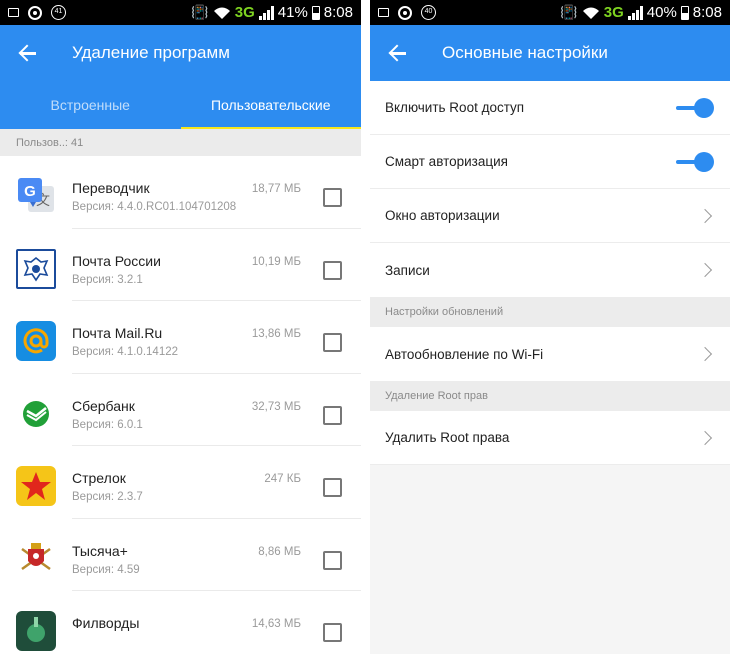  What do you see at coordinates (550, 354) in the screenshot?
I see `setting-wifi-autoupdate: Автообновление по Wi-Fi` at bounding box center [550, 354].